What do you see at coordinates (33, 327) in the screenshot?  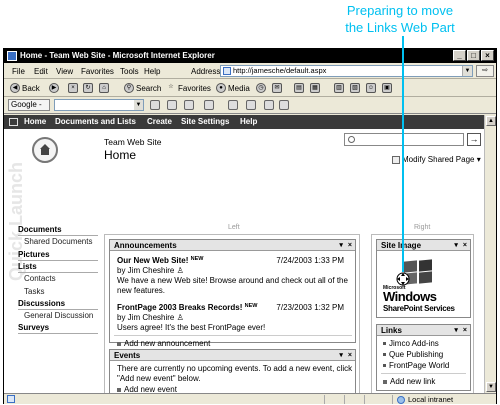 I see `ql-surveys: Surveys` at bounding box center [33, 327].